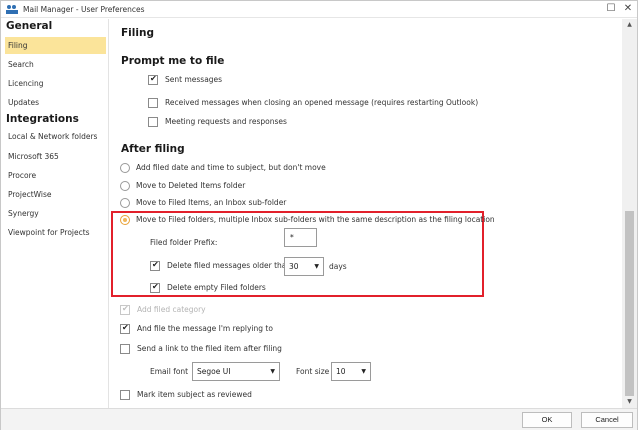  What do you see at coordinates (313, 371) in the screenshot?
I see `font-size-label: Font size` at bounding box center [313, 371].